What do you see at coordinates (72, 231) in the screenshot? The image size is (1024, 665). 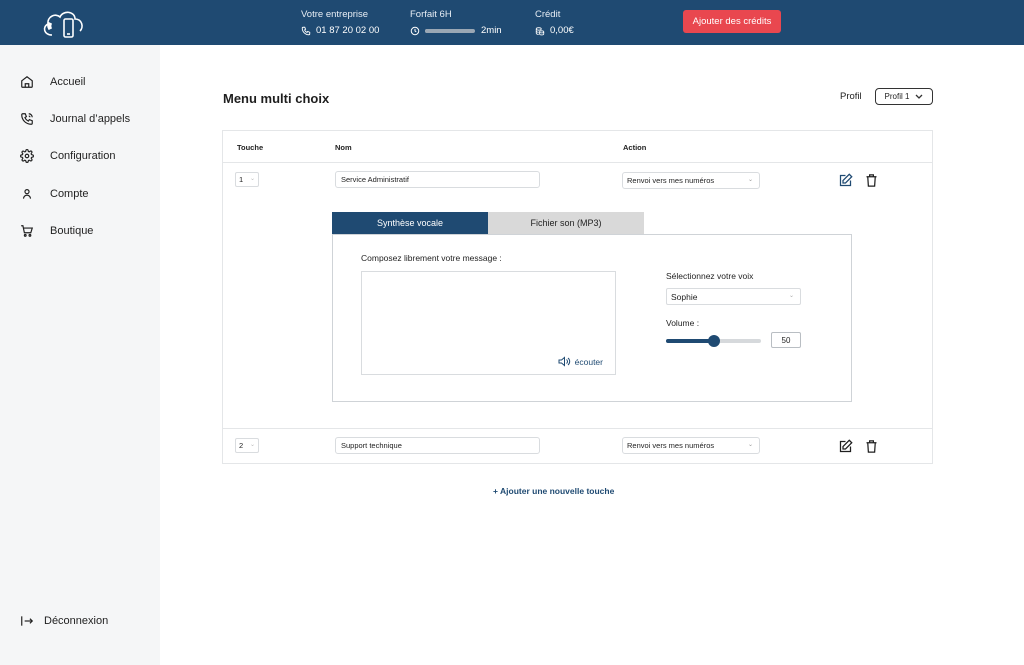 I see `sidebar-item-label: Boutique` at bounding box center [72, 231].